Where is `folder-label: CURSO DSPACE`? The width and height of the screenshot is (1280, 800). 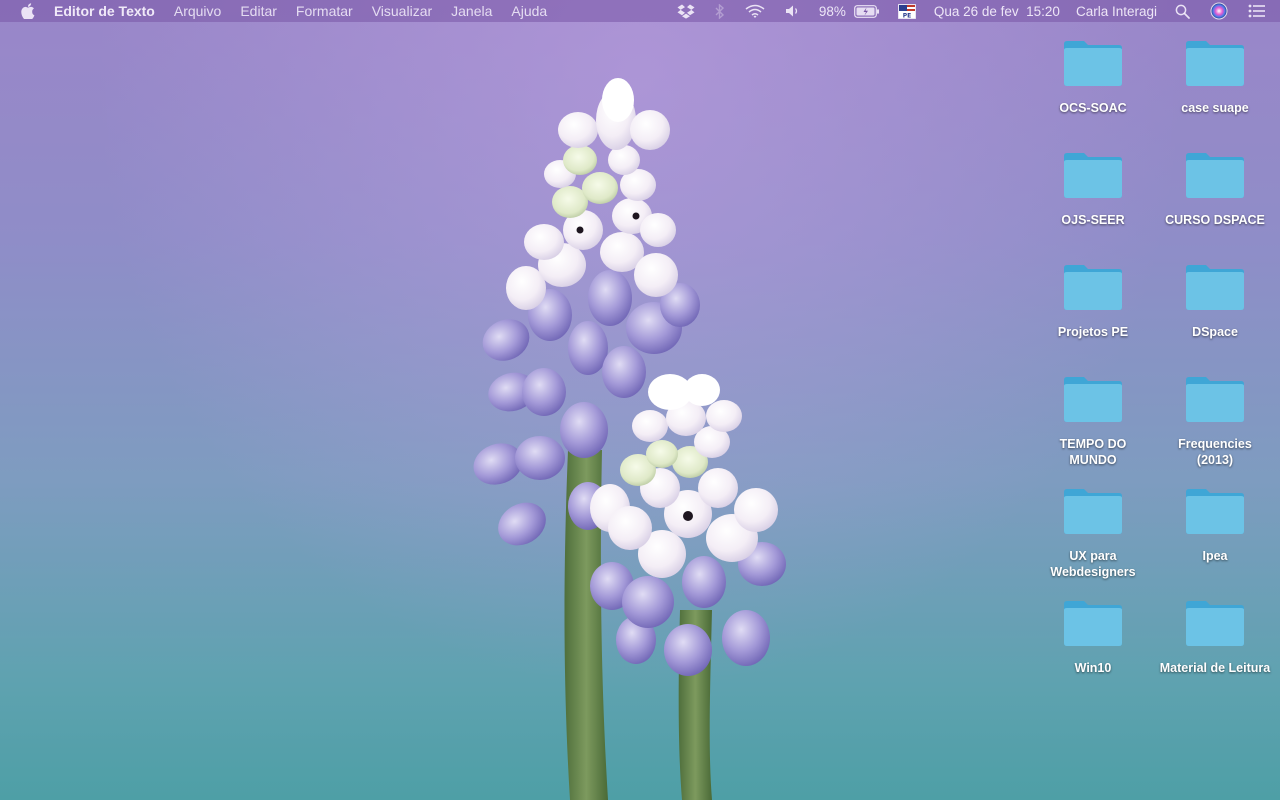 folder-label: CURSO DSPACE is located at coordinates (1215, 220).